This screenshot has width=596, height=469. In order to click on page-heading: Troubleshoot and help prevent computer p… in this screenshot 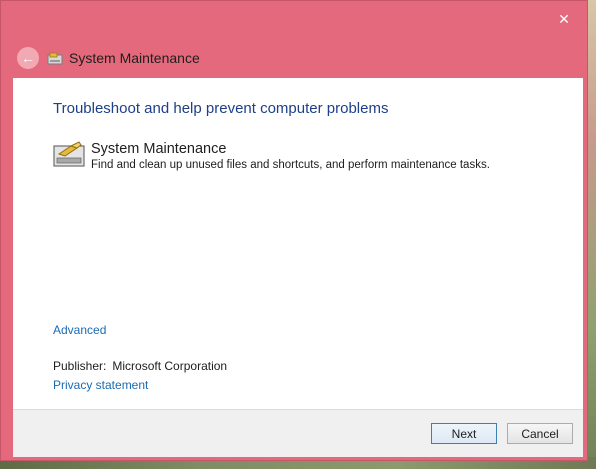, I will do `click(221, 108)`.